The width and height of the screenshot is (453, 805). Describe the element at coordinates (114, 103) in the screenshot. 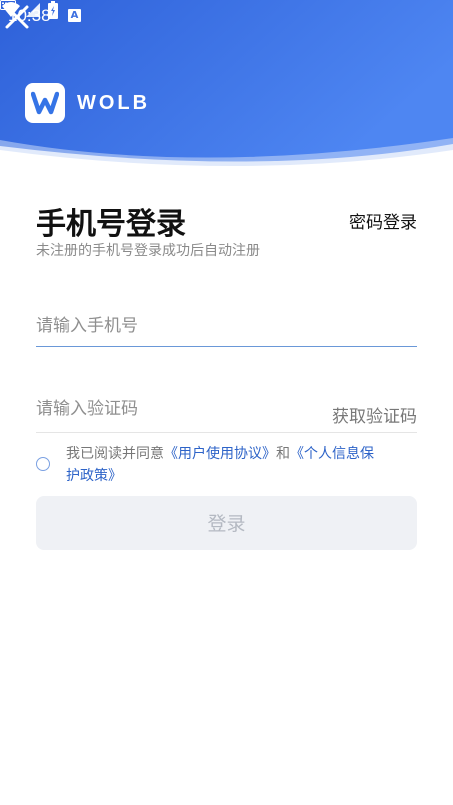

I see `brand-name: WOLB` at that location.